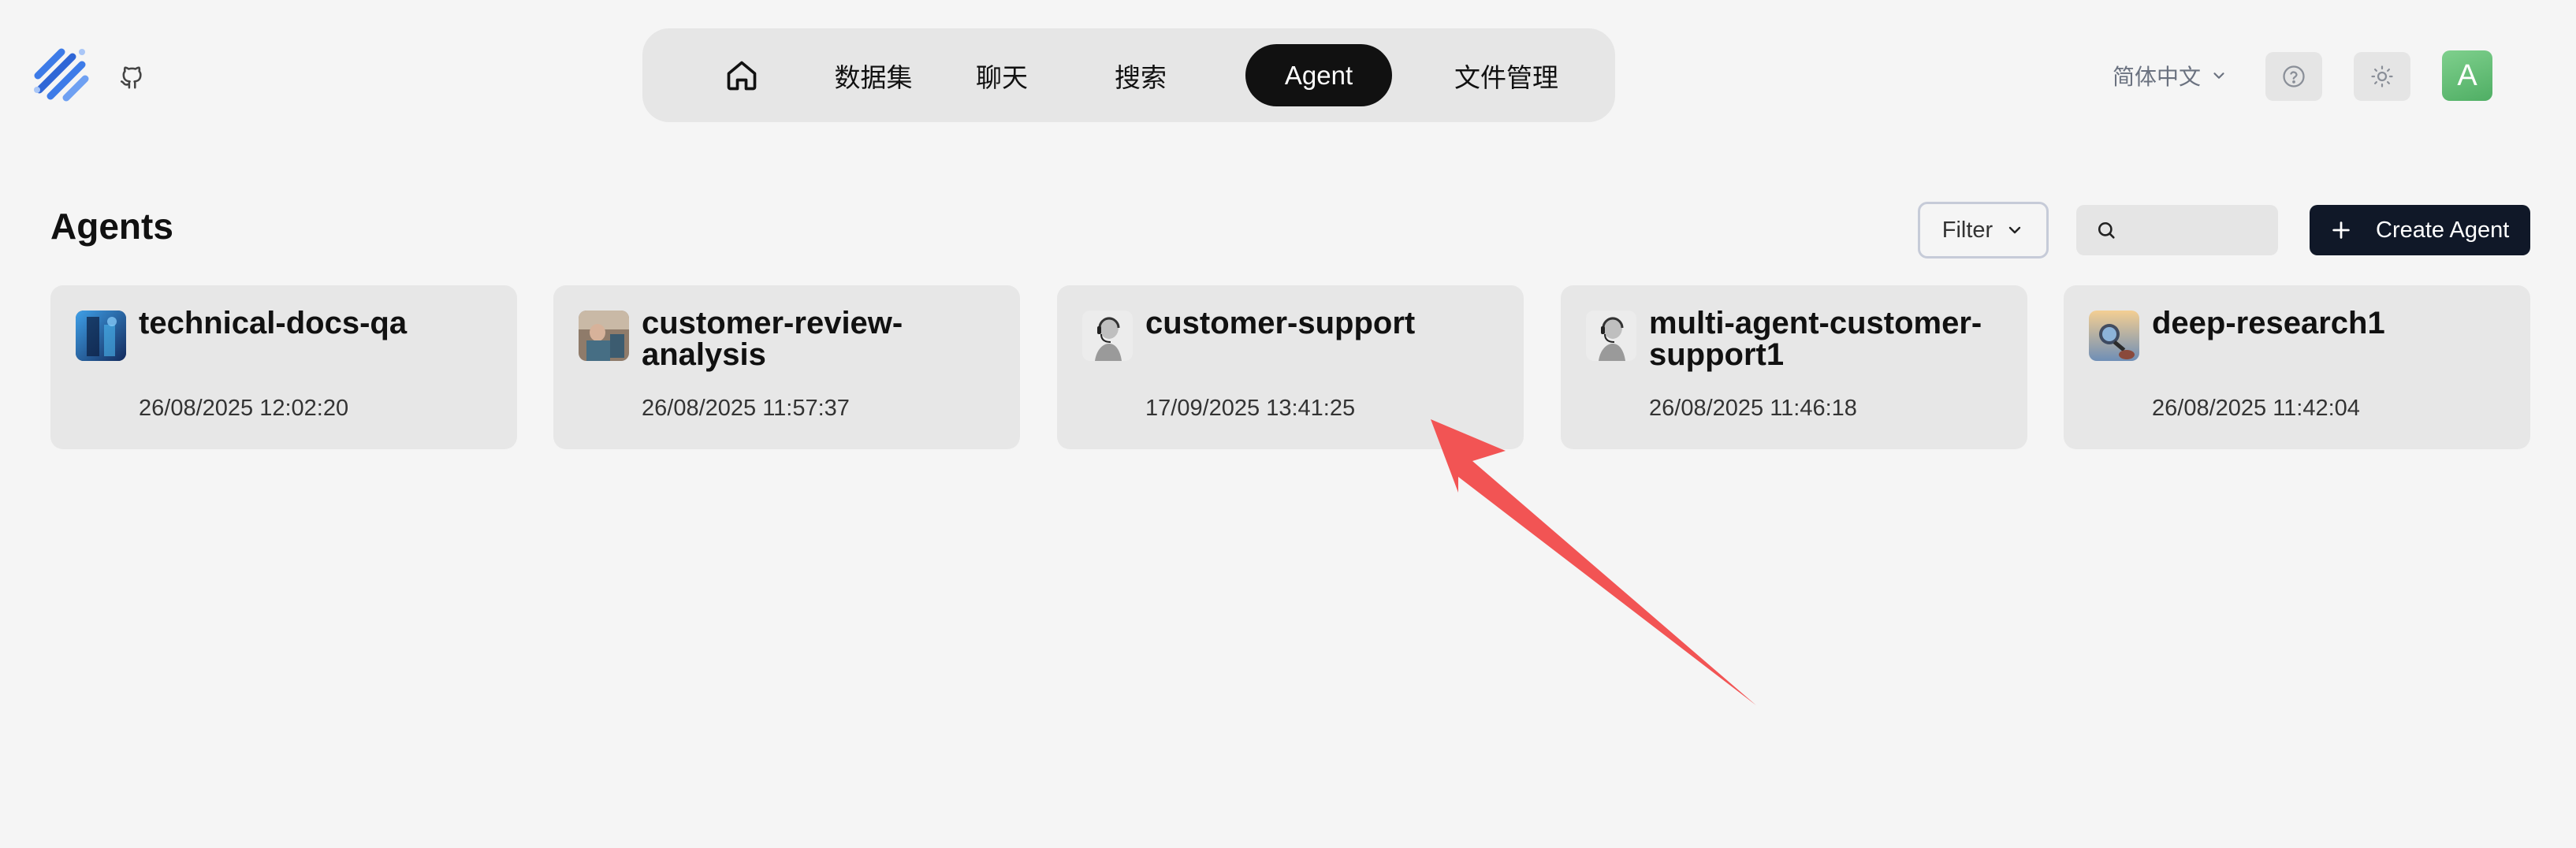 This screenshot has width=2576, height=848. I want to click on nav-chat: 聊天, so click(1001, 75).